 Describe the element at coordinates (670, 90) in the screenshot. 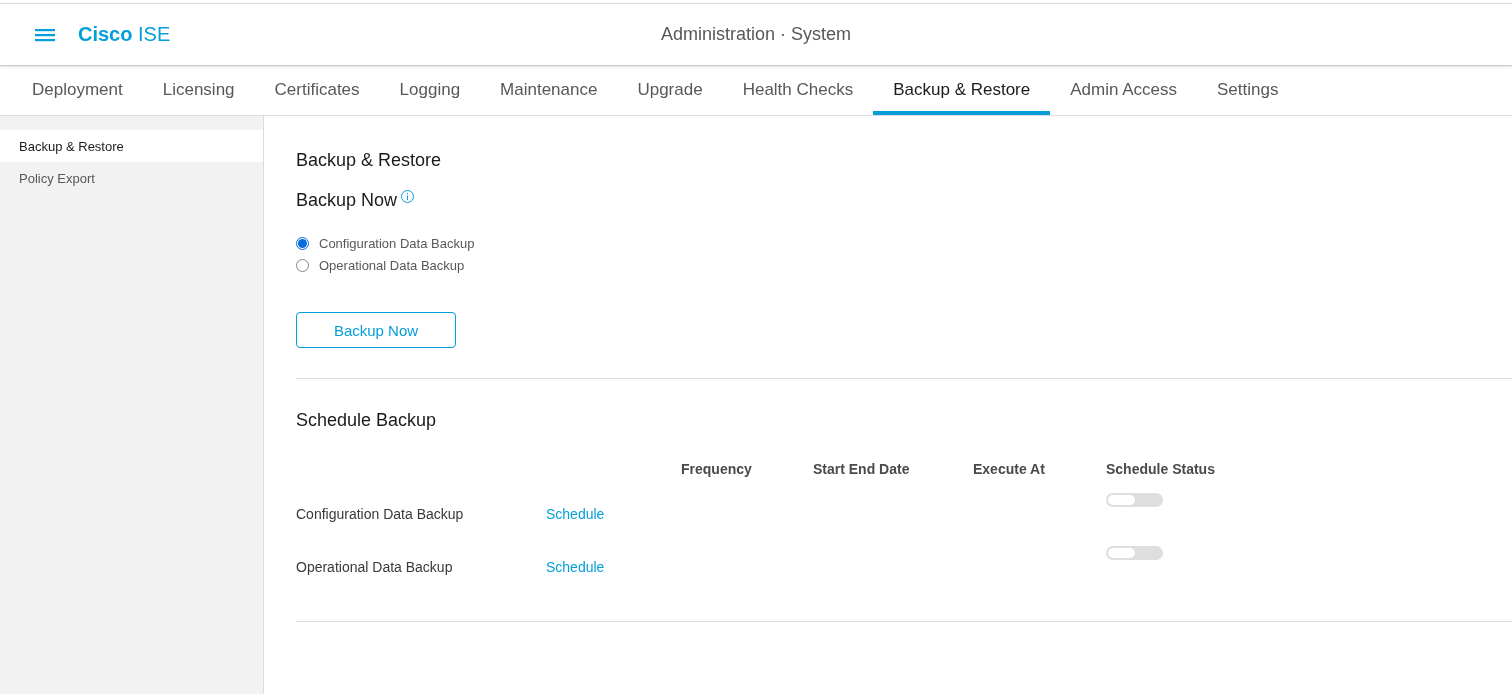

I see `nav-tab: Upgrade` at that location.